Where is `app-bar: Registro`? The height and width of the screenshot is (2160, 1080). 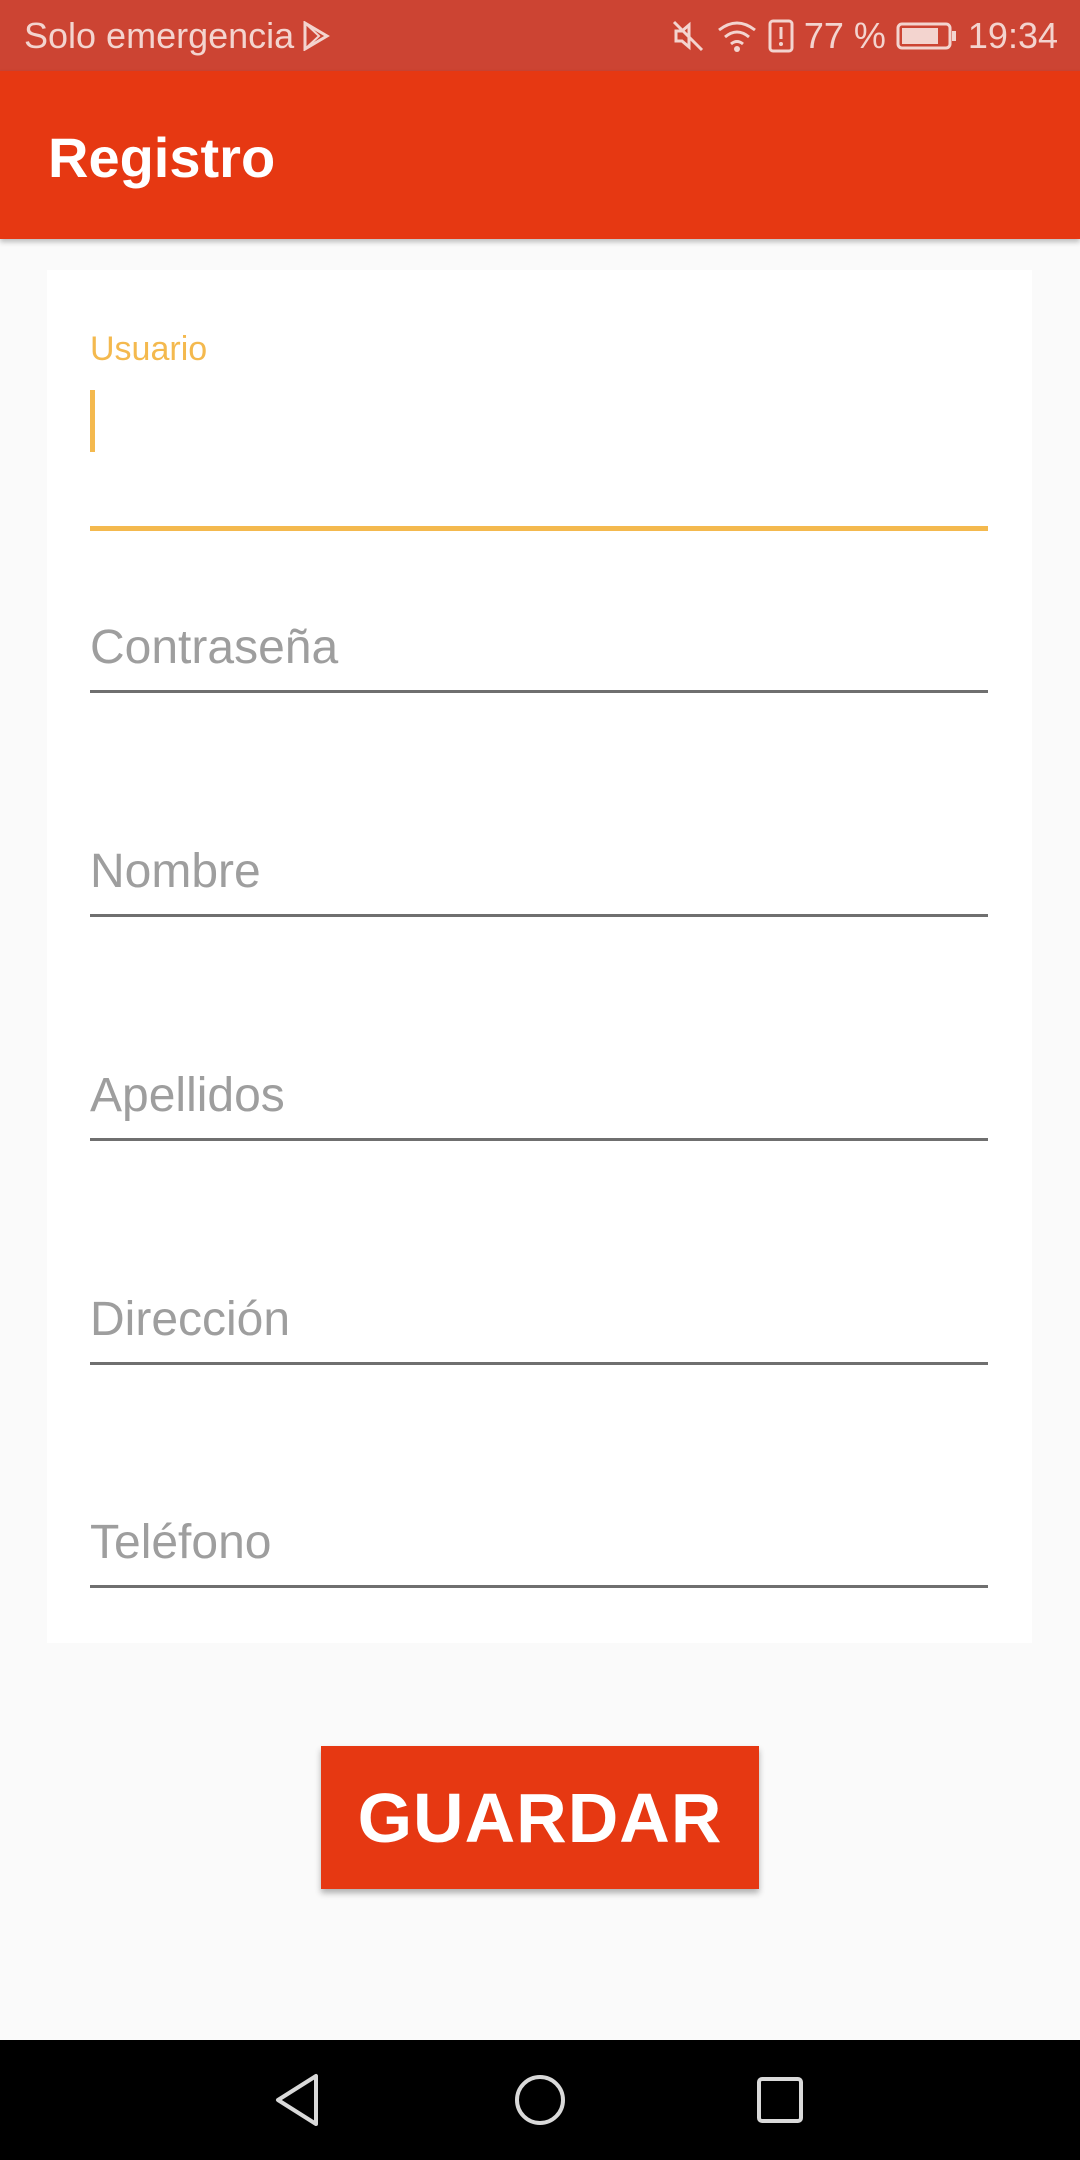
app-bar: Registro is located at coordinates (540, 155).